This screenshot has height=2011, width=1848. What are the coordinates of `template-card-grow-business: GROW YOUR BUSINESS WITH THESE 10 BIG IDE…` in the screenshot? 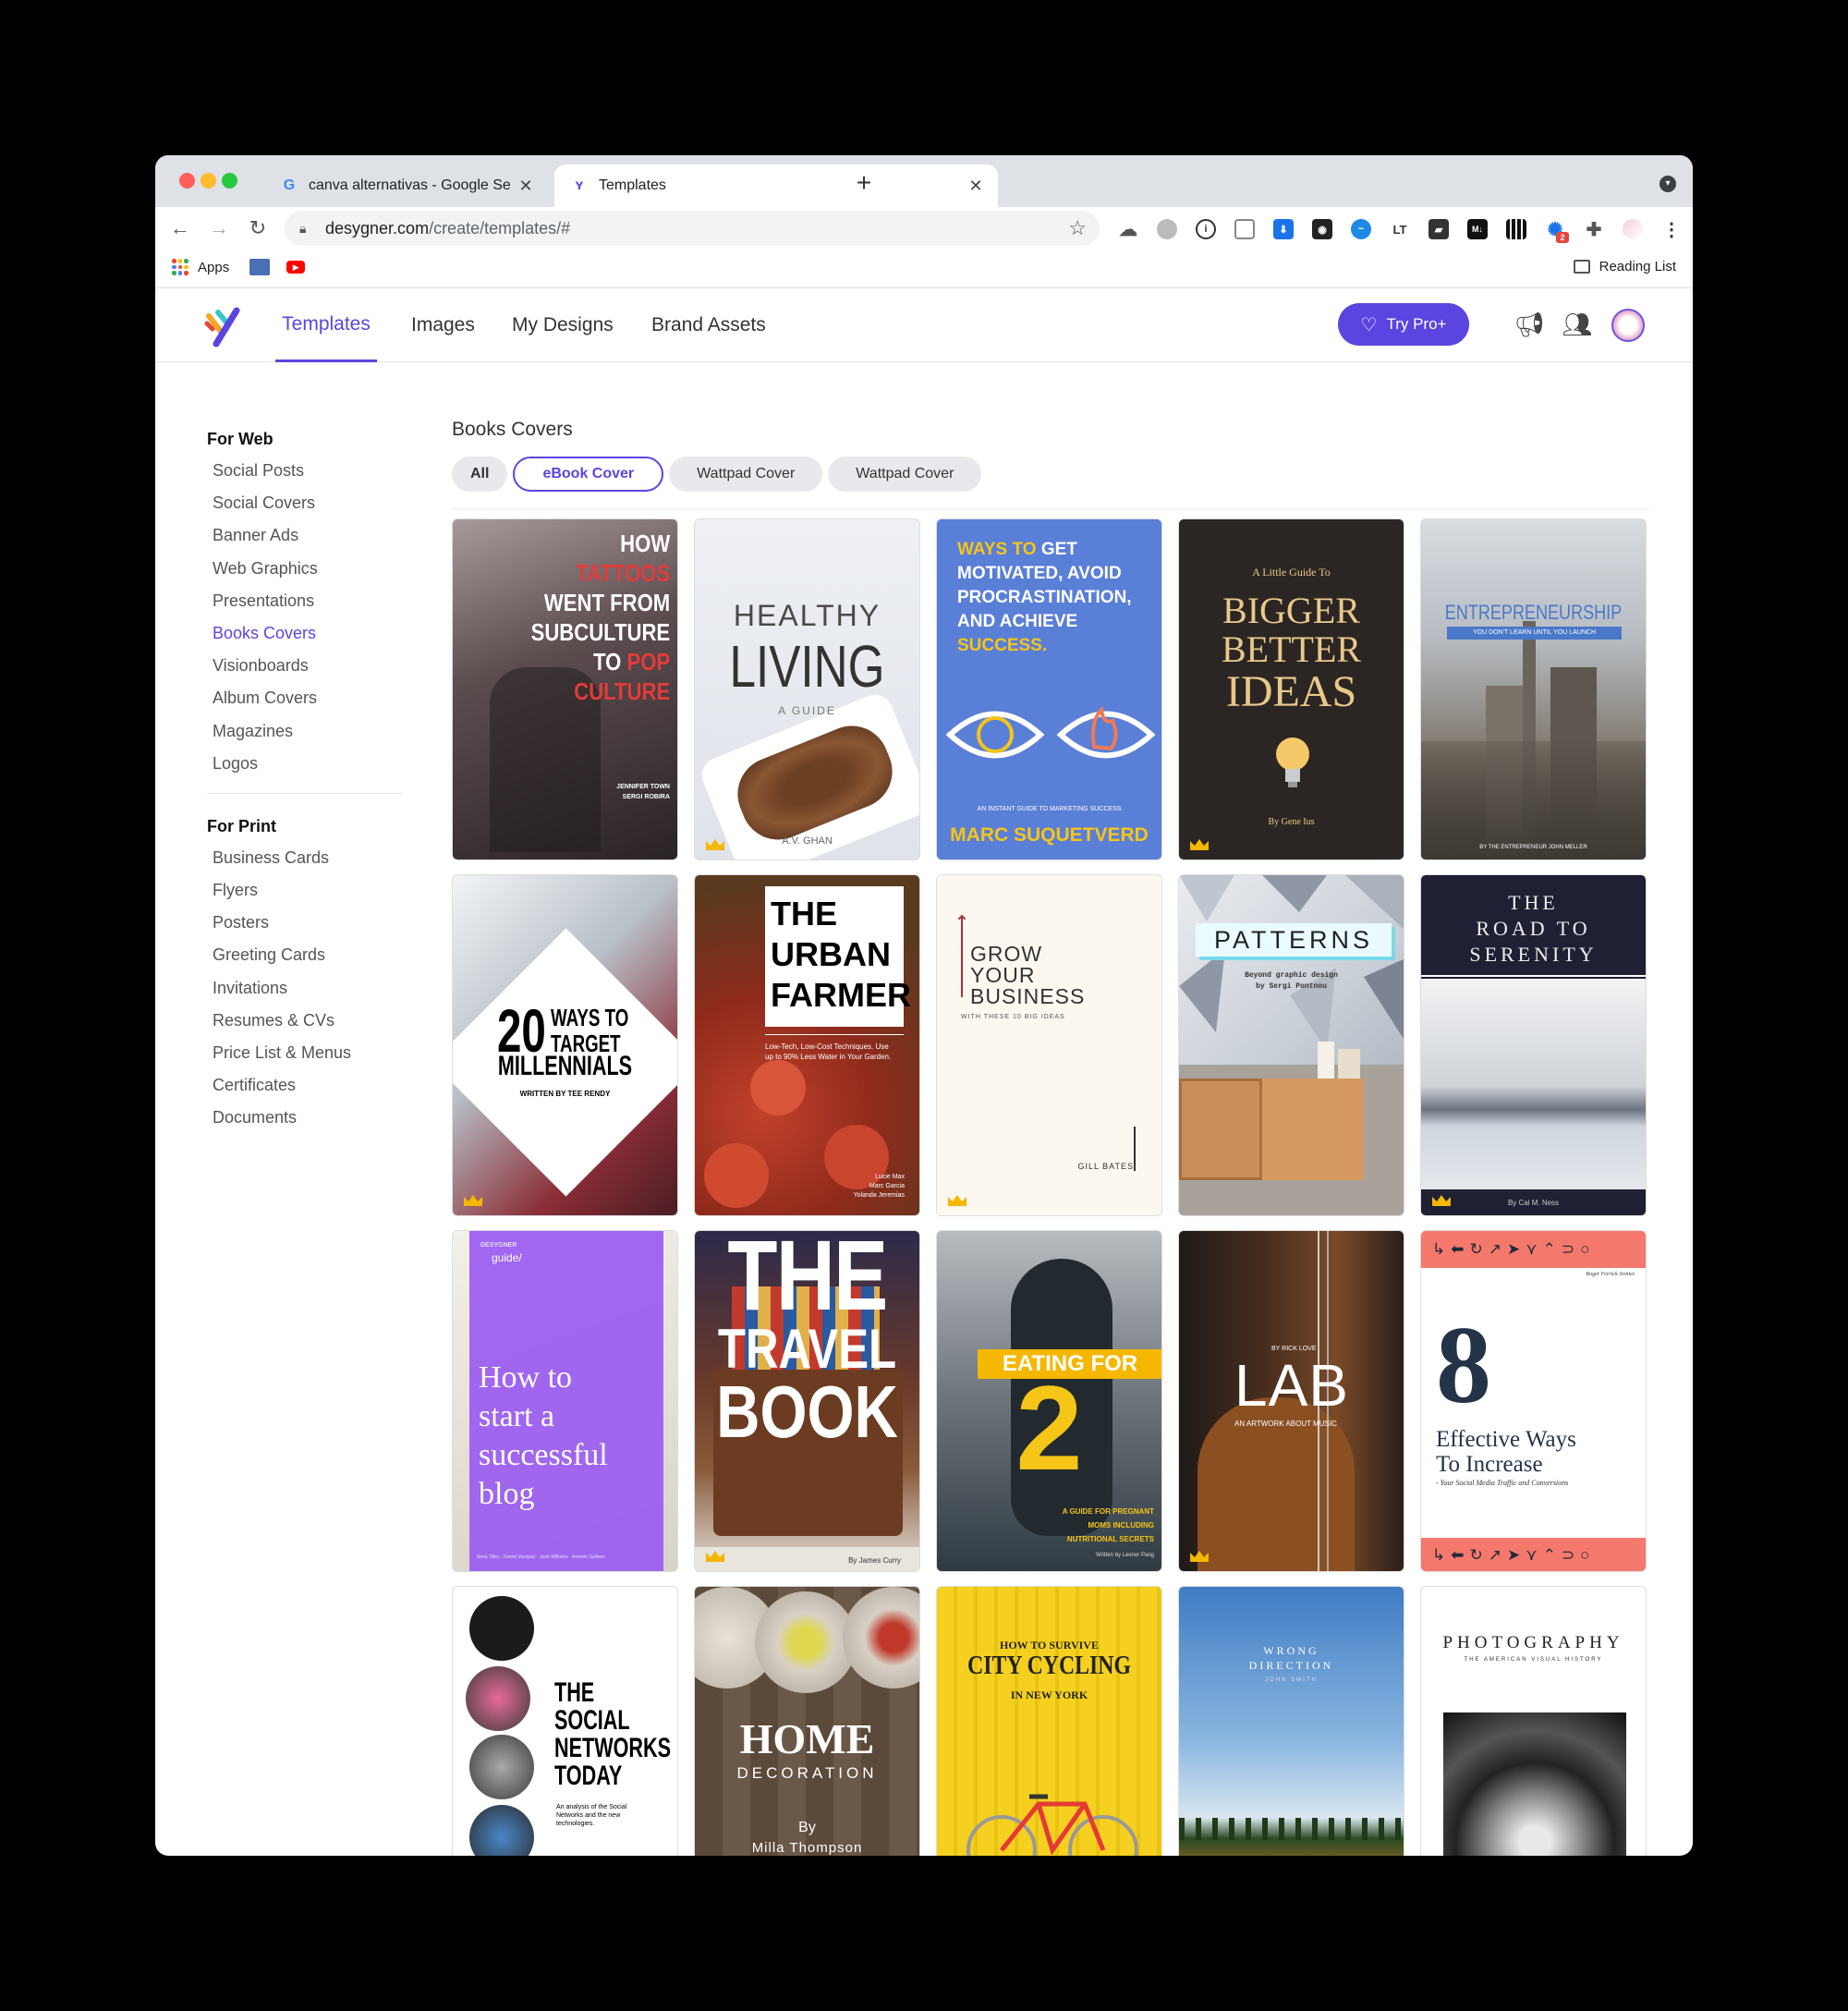 It's located at (1049, 1045).